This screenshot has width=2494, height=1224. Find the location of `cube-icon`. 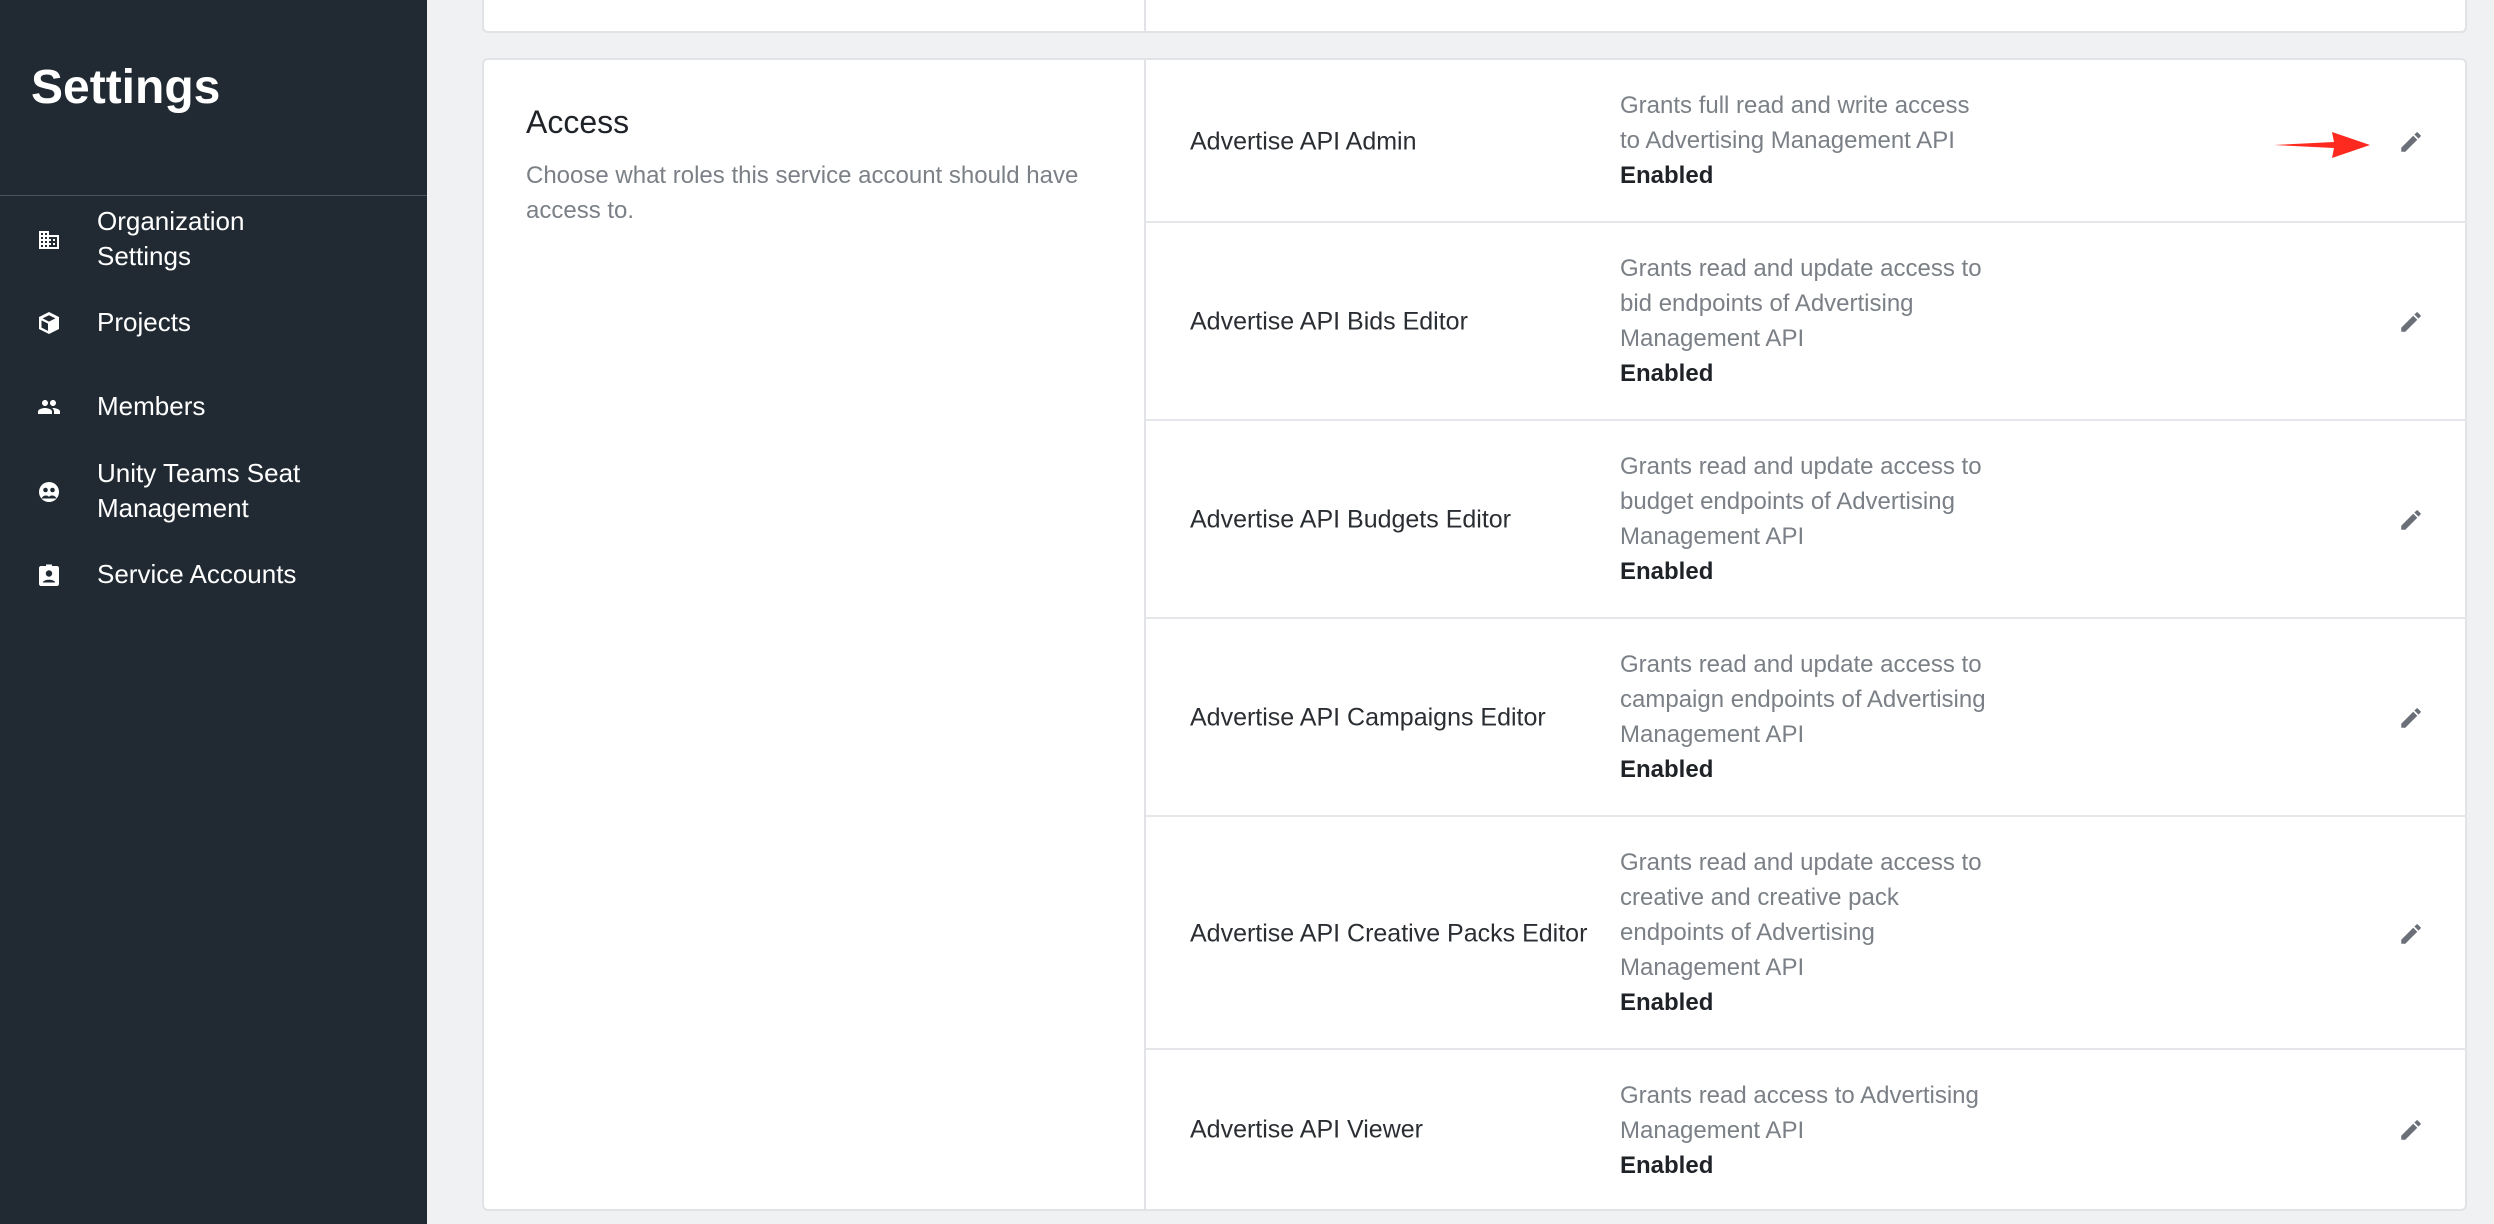

cube-icon is located at coordinates (49, 323).